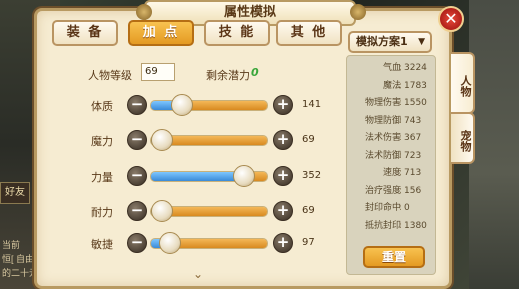 The image size is (519, 289). I want to click on stat-value: 97, so click(308, 242).